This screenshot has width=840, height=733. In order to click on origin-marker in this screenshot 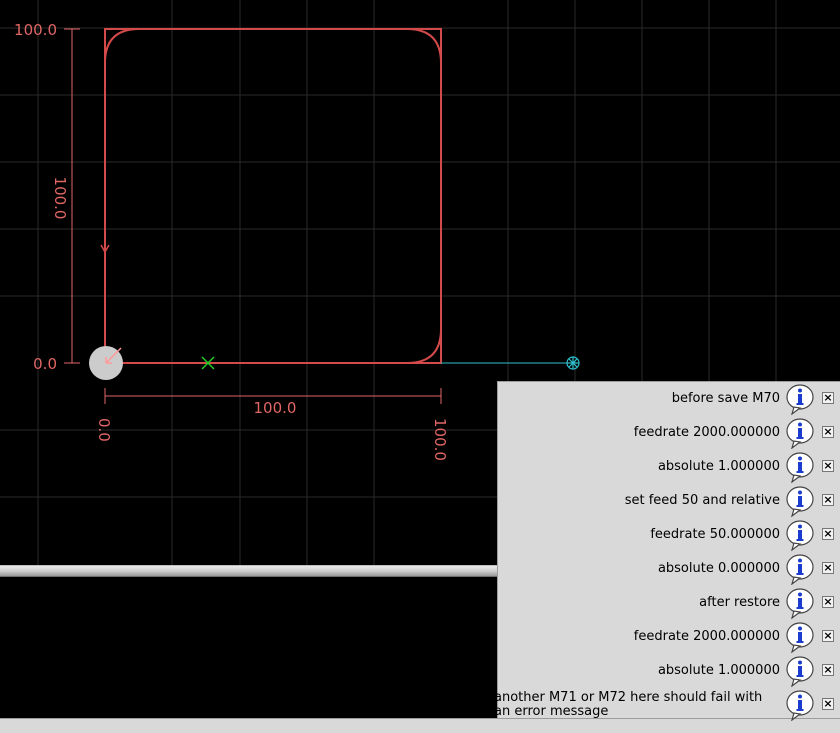, I will do `click(106, 363)`.